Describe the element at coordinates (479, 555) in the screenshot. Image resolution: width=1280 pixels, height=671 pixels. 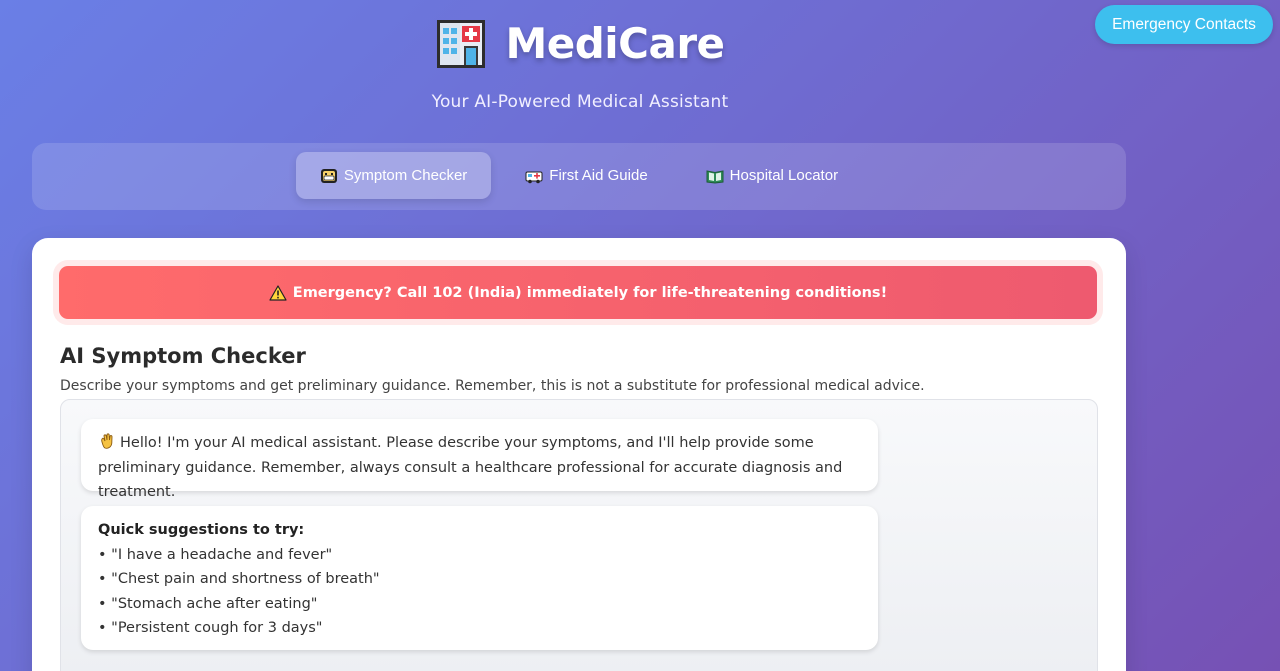
I see `suggestion-item: • "I have a headache and fever"` at that location.